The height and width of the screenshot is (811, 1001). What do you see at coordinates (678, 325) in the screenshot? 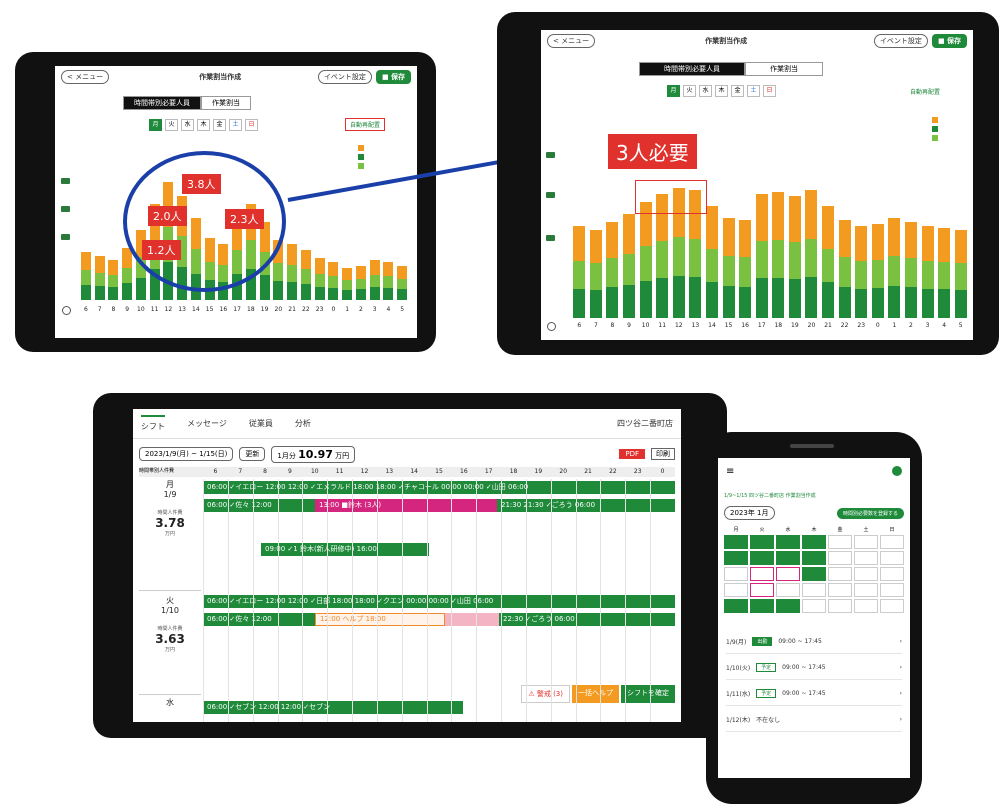
I see `x-tick-label: 12` at bounding box center [678, 325].